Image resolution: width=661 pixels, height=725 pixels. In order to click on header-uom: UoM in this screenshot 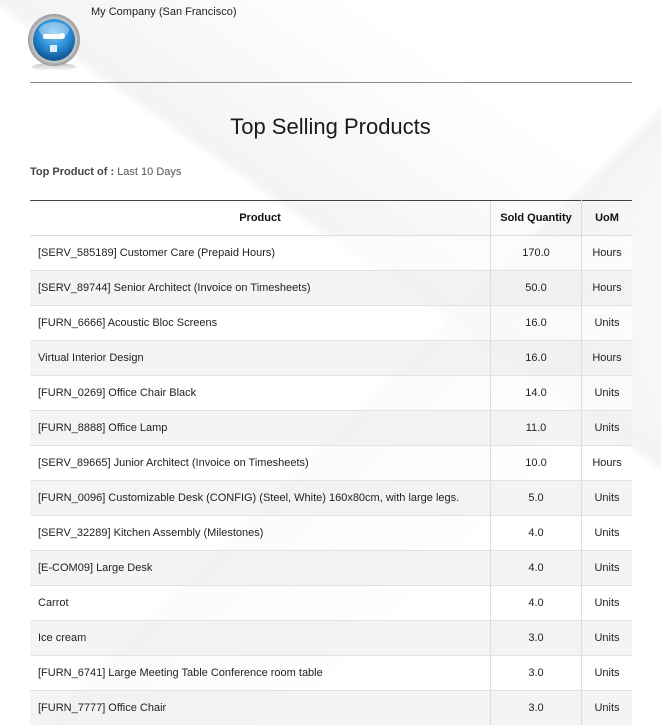, I will do `click(606, 218)`.